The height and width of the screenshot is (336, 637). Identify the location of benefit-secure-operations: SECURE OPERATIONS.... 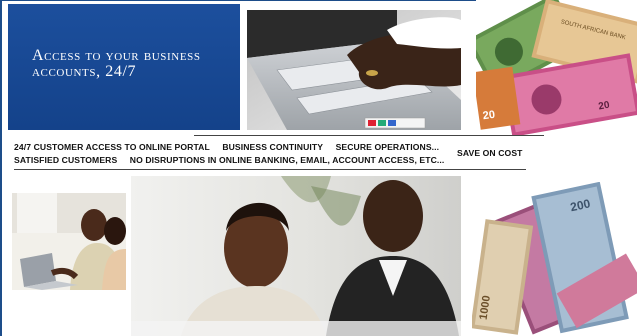
(387, 147).